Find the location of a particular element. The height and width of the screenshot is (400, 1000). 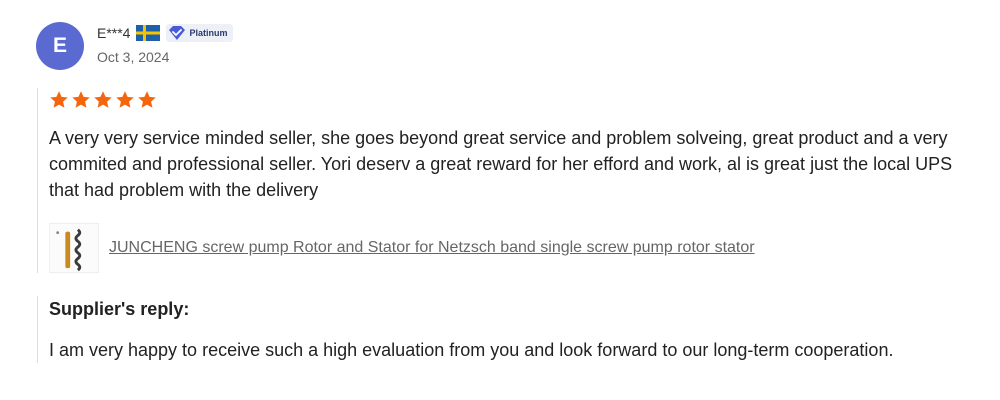

product-thumbnail is located at coordinates (74, 248).